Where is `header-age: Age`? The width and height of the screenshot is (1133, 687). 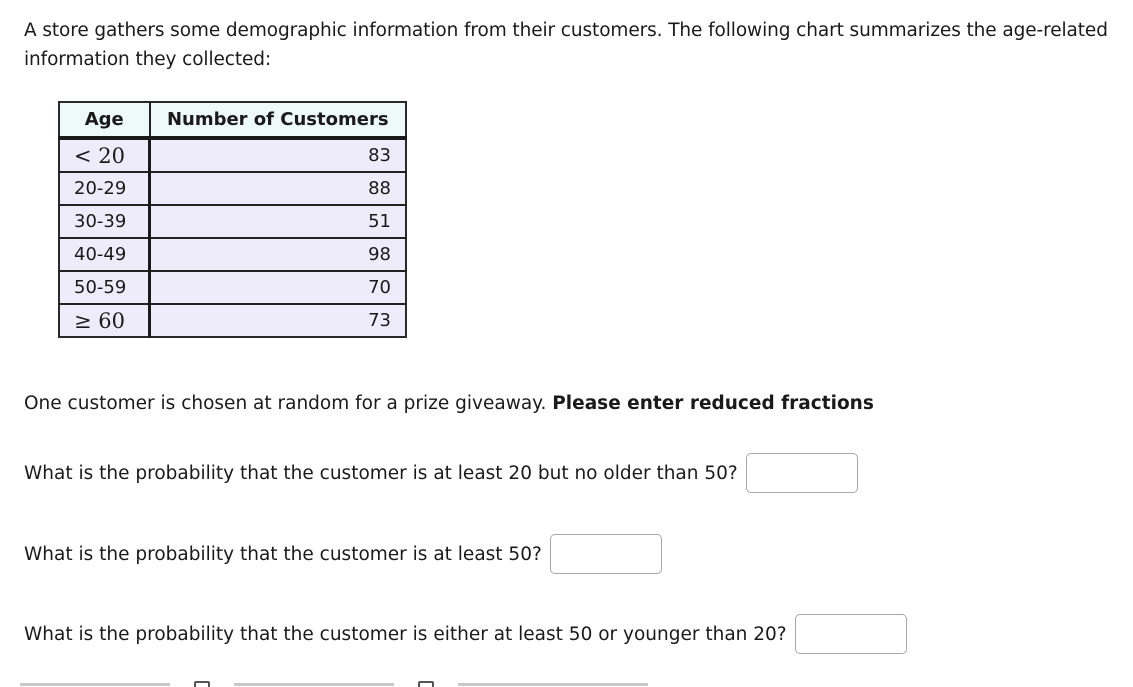
header-age: Age is located at coordinates (105, 121).